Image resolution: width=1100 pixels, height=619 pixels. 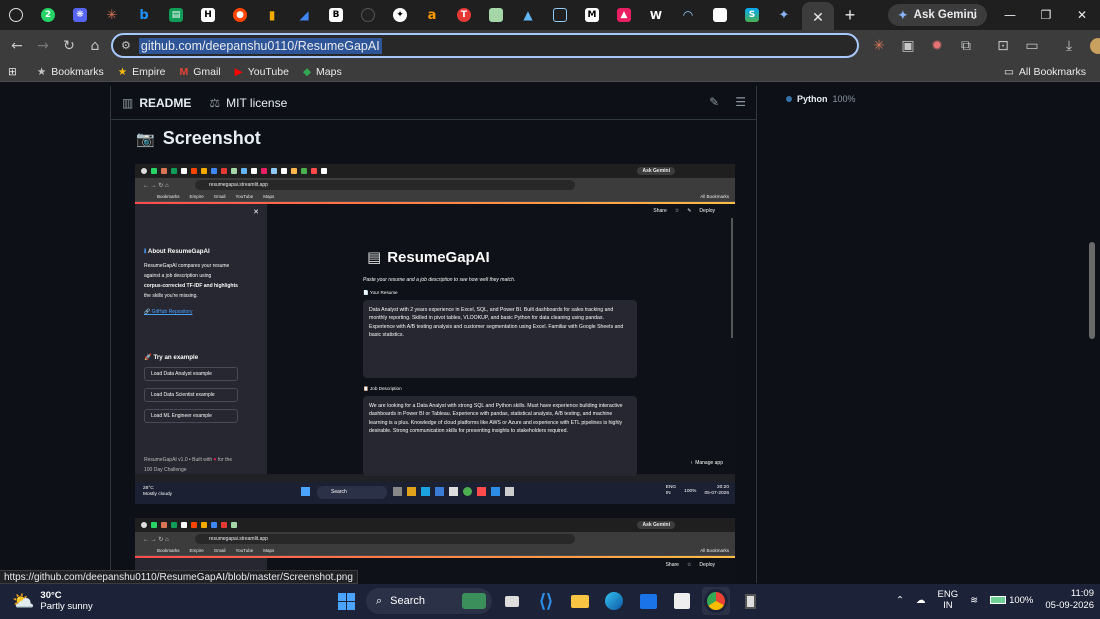 I want to click on app-icon-notepad, so click(x=750, y=601).